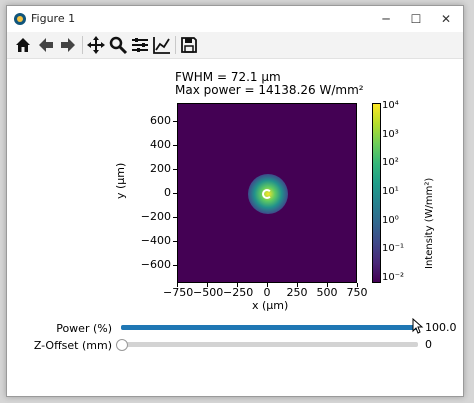 The image size is (474, 403). Describe the element at coordinates (72, 345) in the screenshot. I see `zoffset-slider-label: Z-Offset (mm)` at that location.